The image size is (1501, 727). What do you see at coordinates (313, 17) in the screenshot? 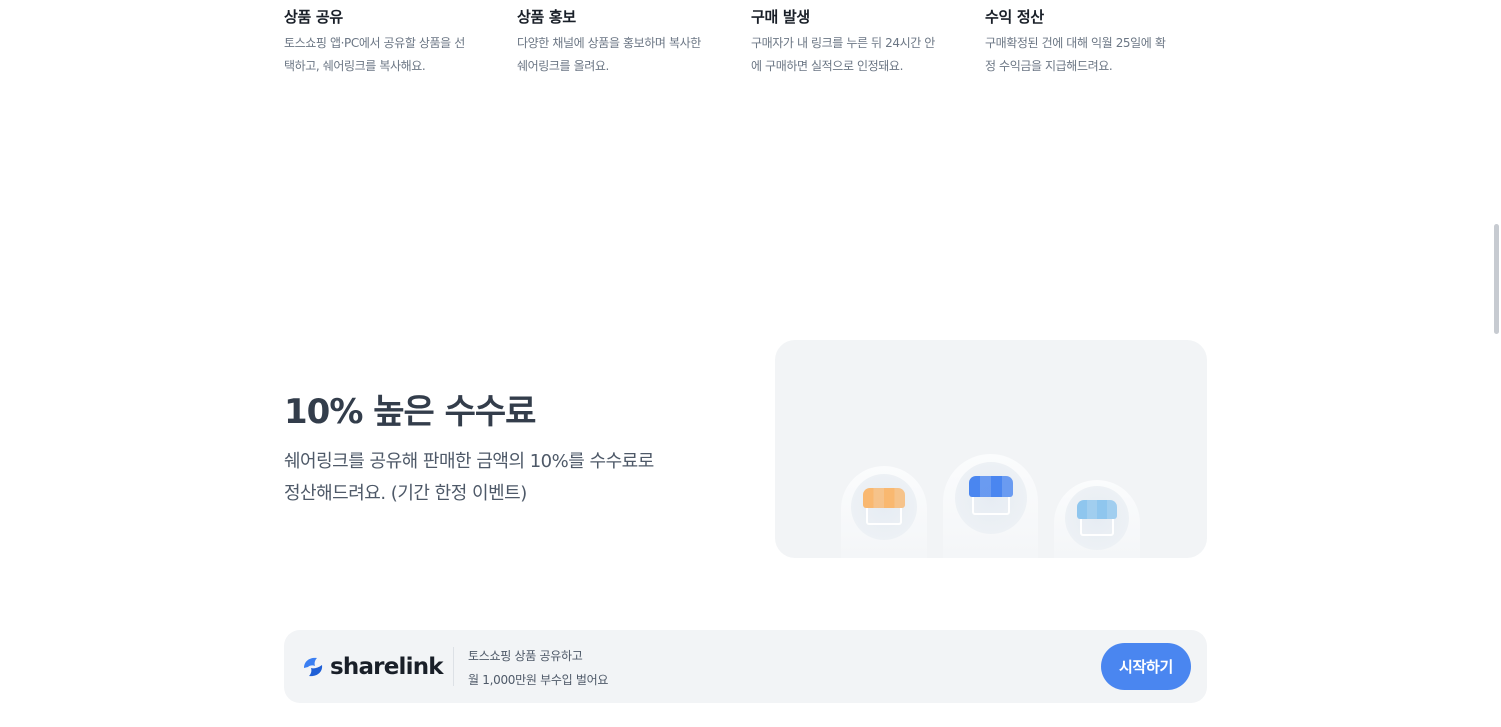
I see `step-title: 상품 공유` at bounding box center [313, 17].